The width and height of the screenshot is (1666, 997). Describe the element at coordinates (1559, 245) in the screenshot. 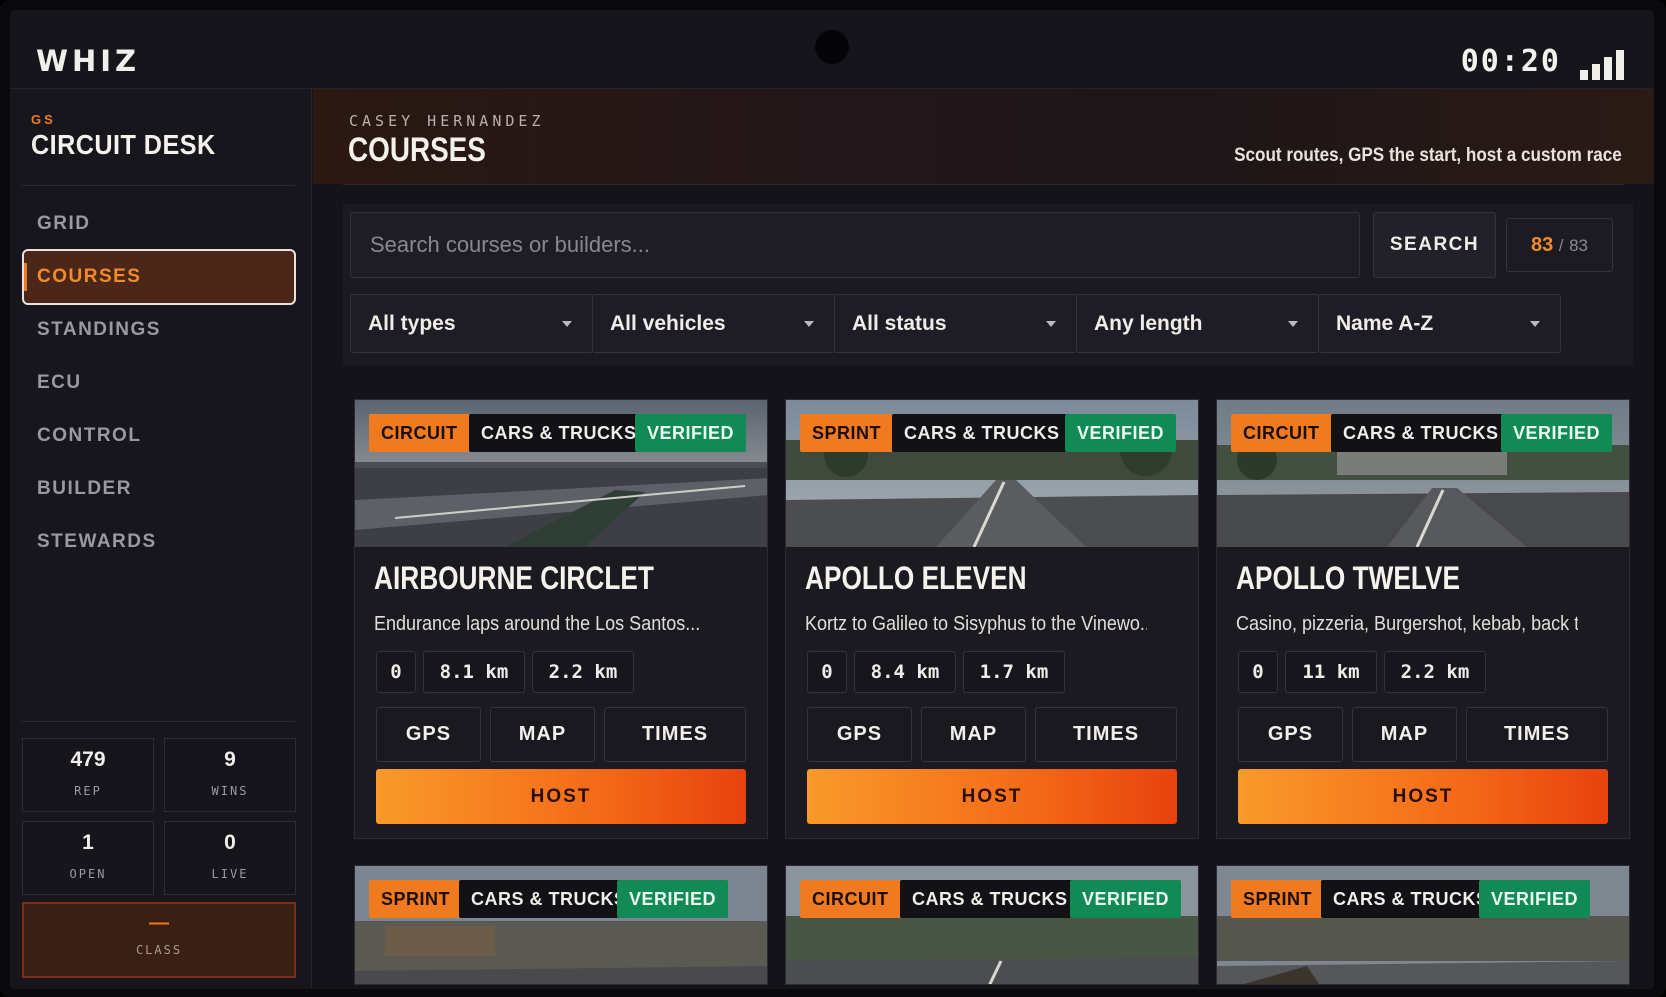

I see `result-count: 83 / 83` at that location.